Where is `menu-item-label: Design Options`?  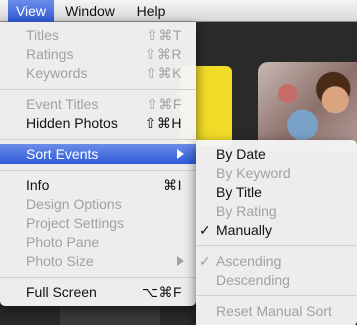 menu-item-label: Design Options is located at coordinates (74, 204).